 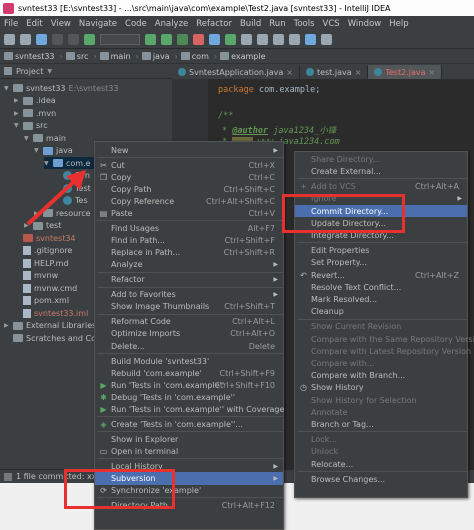 What do you see at coordinates (381, 452) in the screenshot?
I see `menu-item-unlock: Unlock` at bounding box center [381, 452].